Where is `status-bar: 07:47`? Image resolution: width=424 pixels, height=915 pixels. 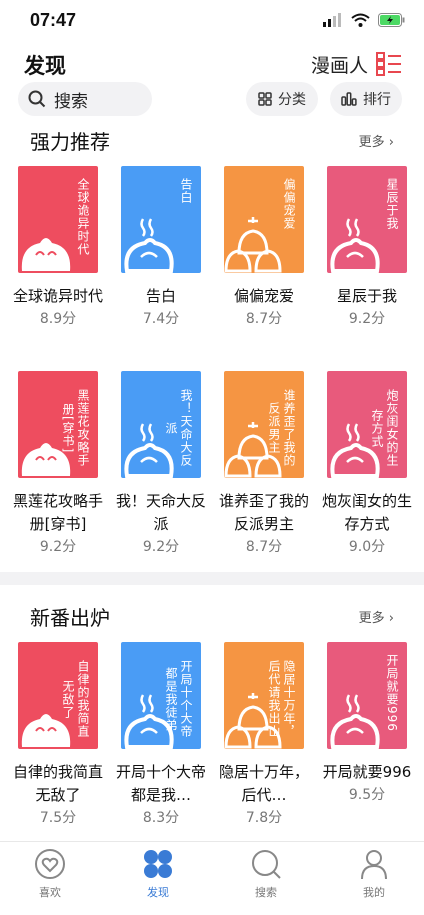
status-bar: 07:47 is located at coordinates (212, 22).